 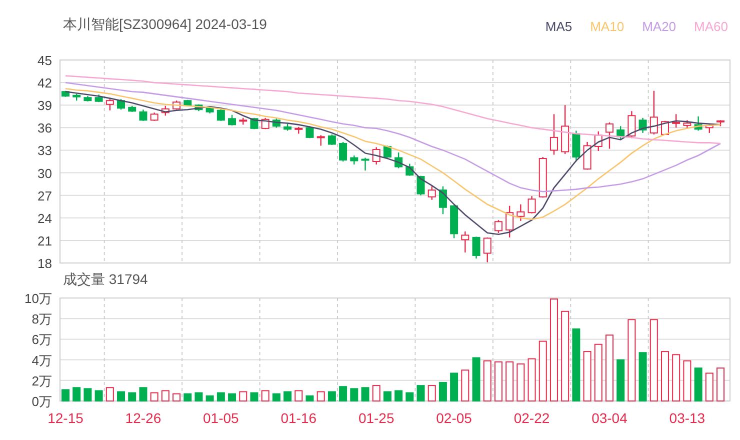 What do you see at coordinates (42, 340) in the screenshot?
I see `axis-label: 6万` at bounding box center [42, 340].